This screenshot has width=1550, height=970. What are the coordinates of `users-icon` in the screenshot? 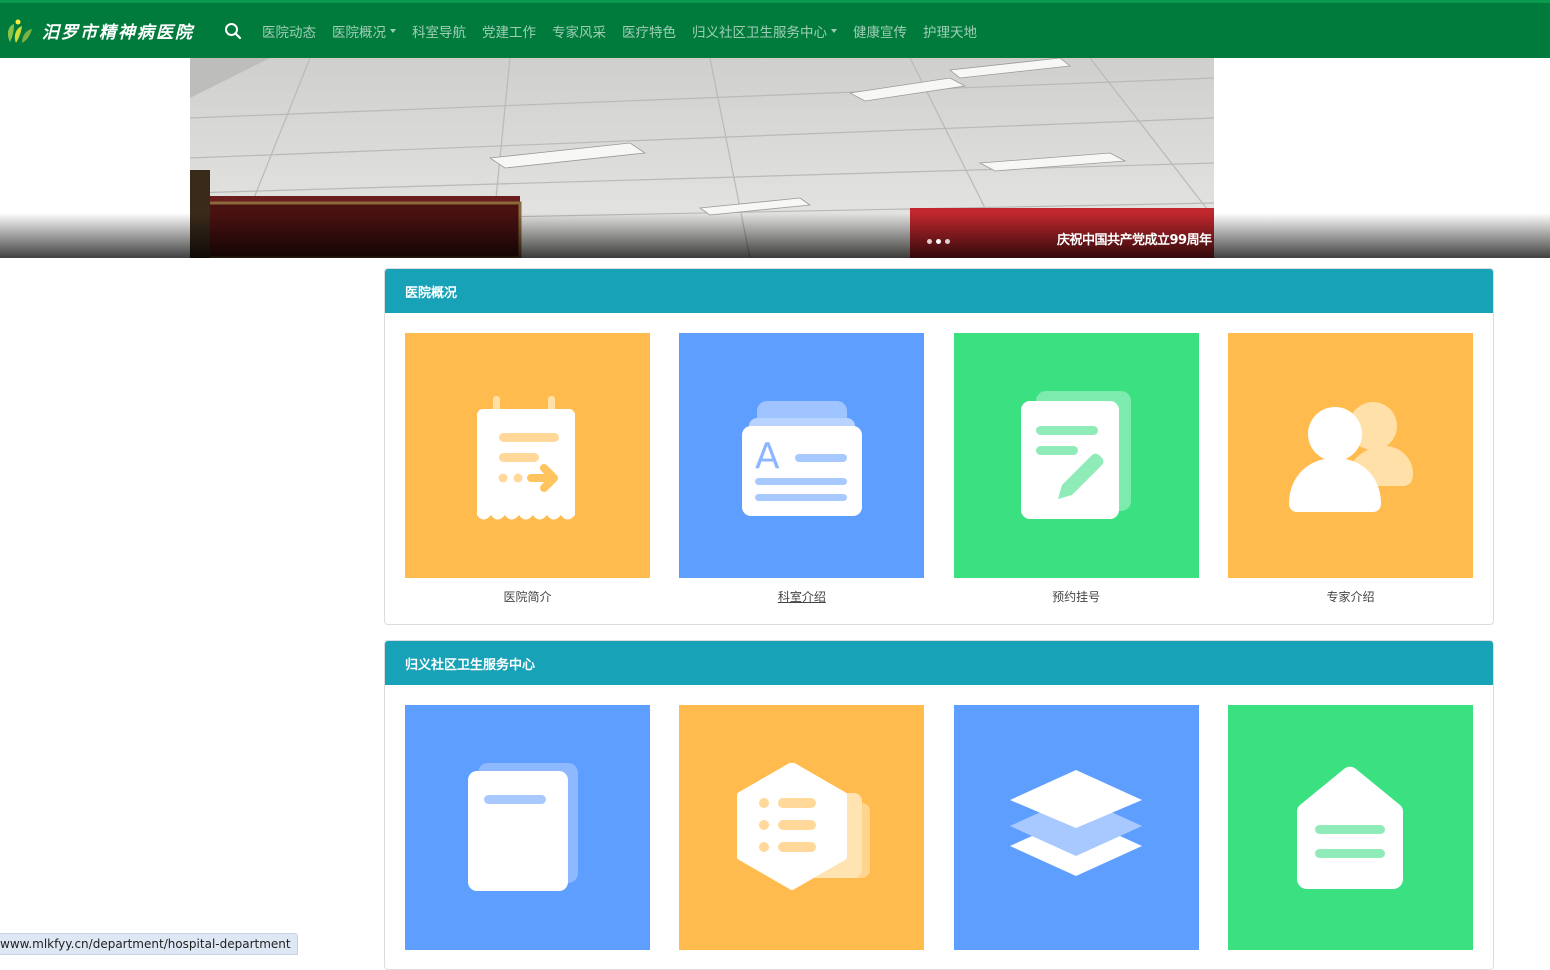 It's located at (1351, 456).